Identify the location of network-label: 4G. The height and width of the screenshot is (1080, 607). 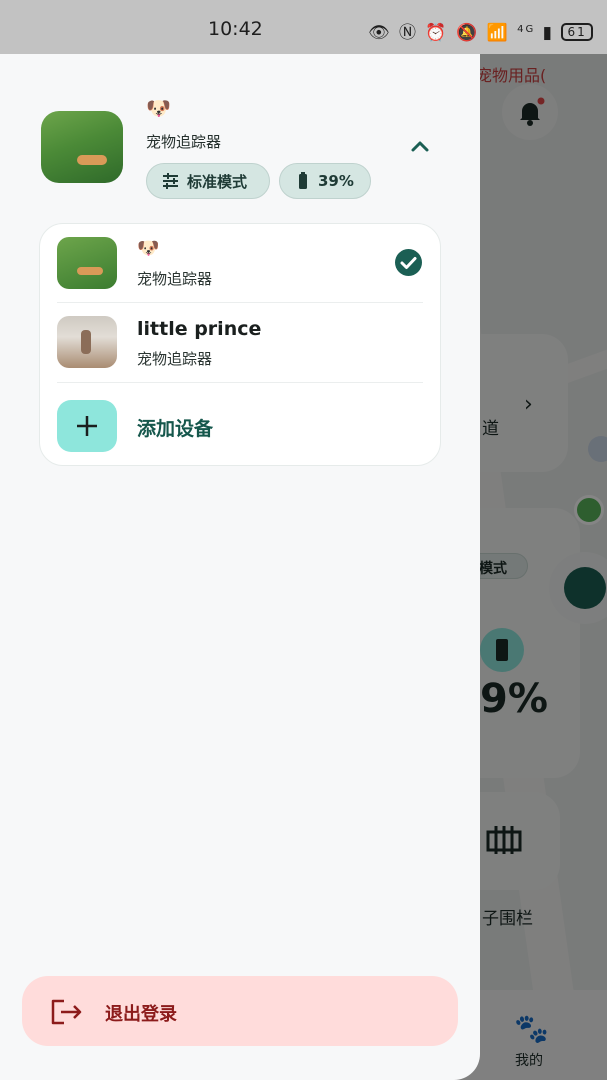
(526, 29).